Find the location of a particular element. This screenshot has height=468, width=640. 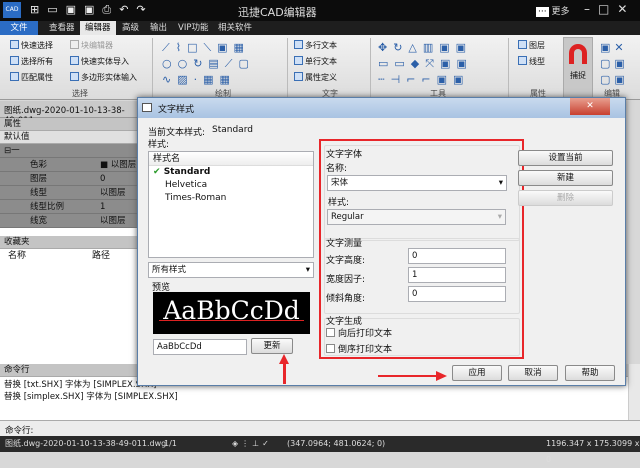

width-factor-input: 1 is located at coordinates (457, 275).